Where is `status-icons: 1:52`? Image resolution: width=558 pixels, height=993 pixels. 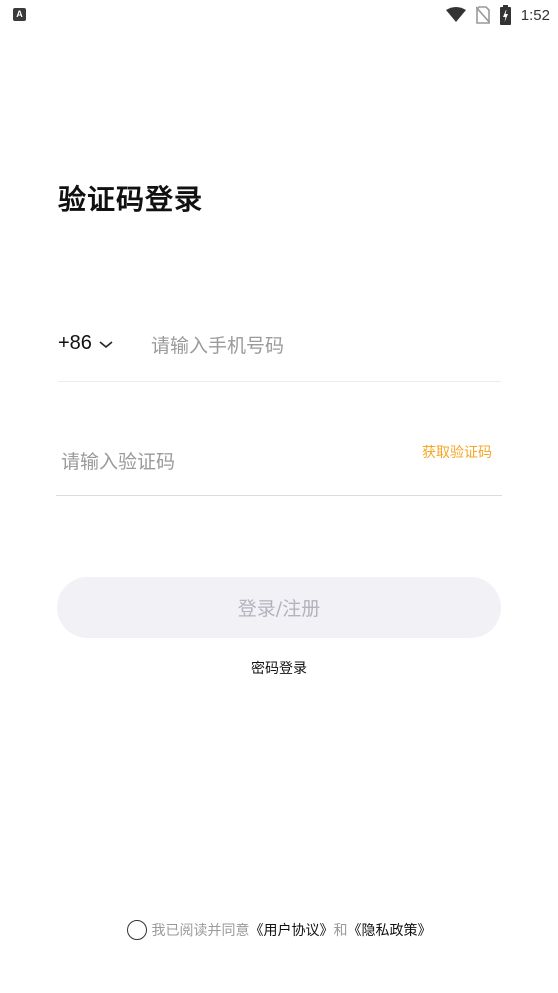 status-icons: 1:52 is located at coordinates (497, 15).